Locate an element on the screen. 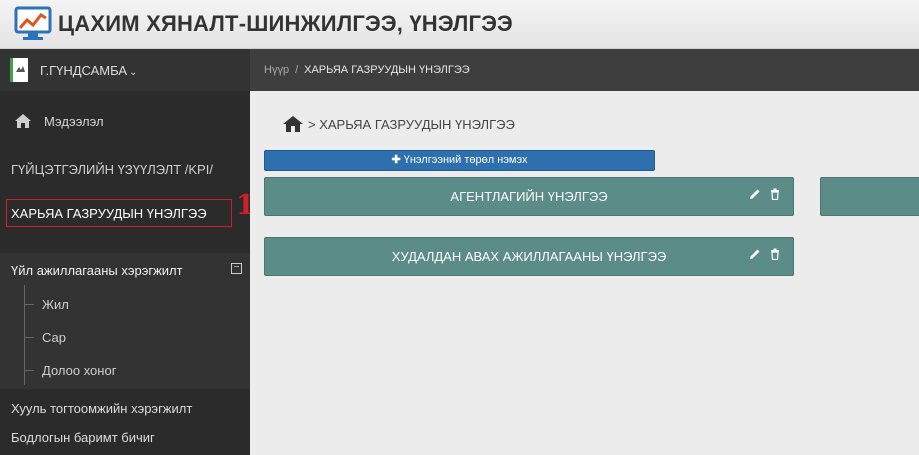 This screenshot has width=919, height=455. sidebar-item-kpi: ГҮЙЦЭТГЭЛИЙН ҮЗҮҮЛЭЛТ /KPI/ is located at coordinates (125, 169).